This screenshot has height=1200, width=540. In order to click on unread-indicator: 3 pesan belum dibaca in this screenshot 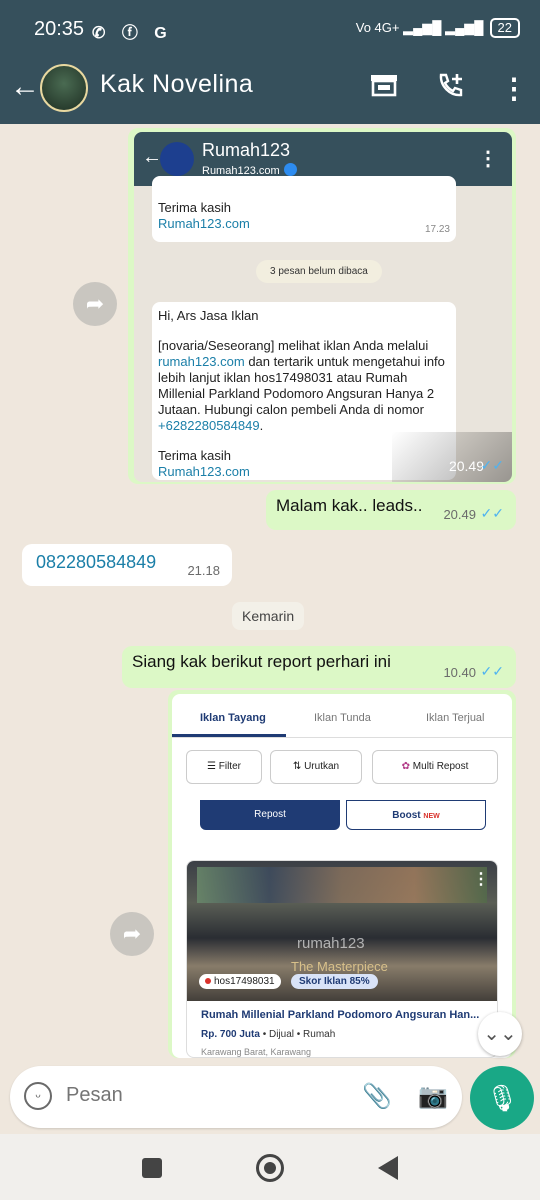, I will do `click(319, 271)`.